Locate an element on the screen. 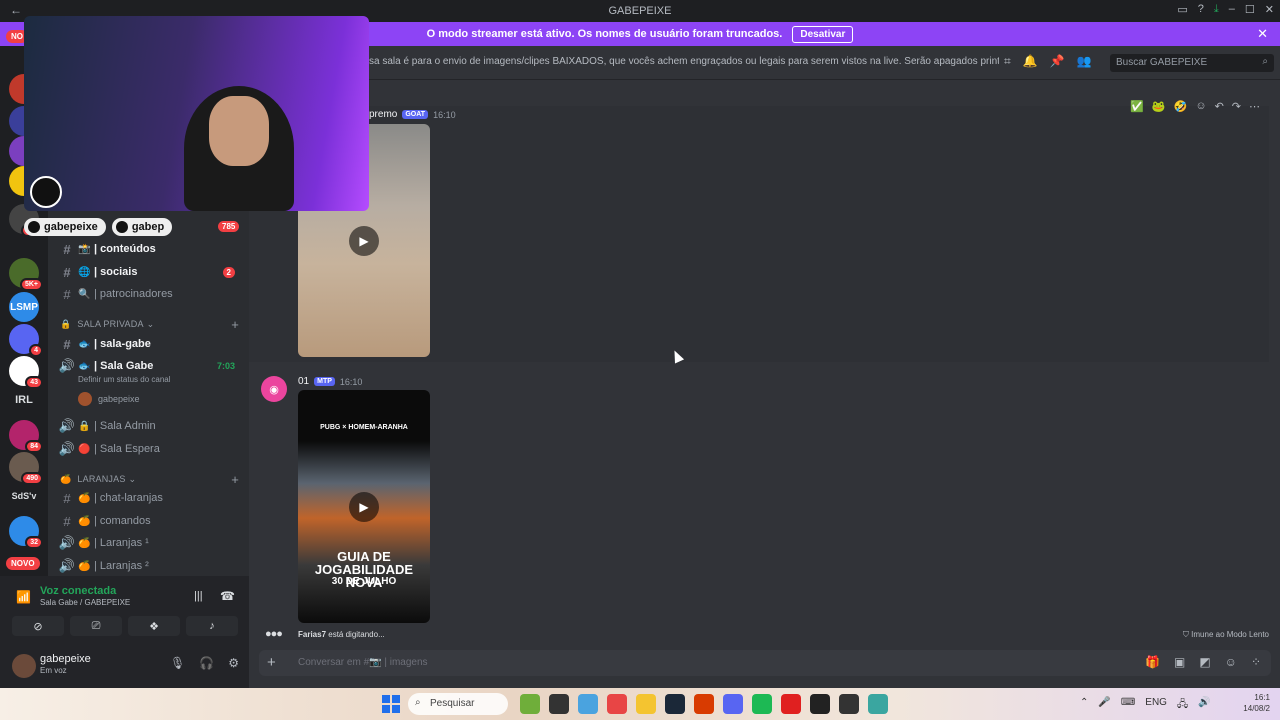 The height and width of the screenshot is (720, 1280). channel-chat-laranjas: # 🍊 | chat-laranjas is located at coordinates (148, 498).